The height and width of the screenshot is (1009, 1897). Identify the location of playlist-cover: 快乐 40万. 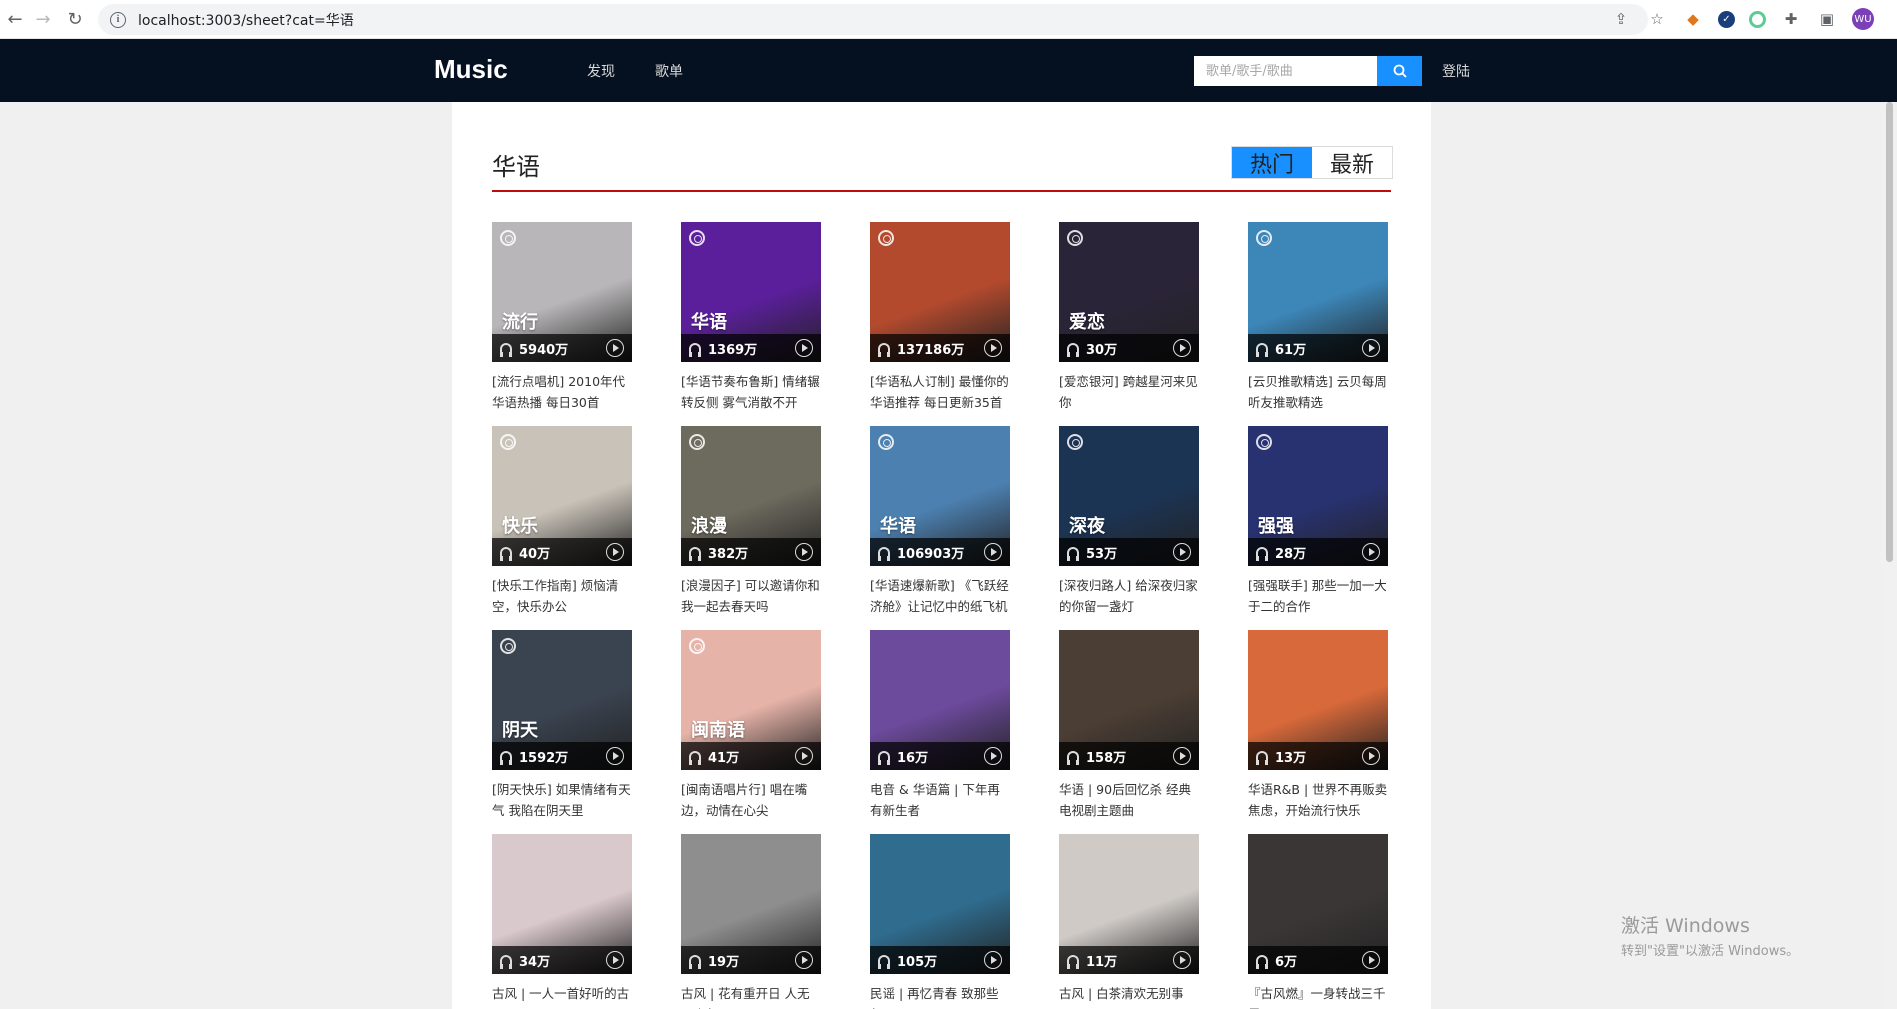
(562, 496).